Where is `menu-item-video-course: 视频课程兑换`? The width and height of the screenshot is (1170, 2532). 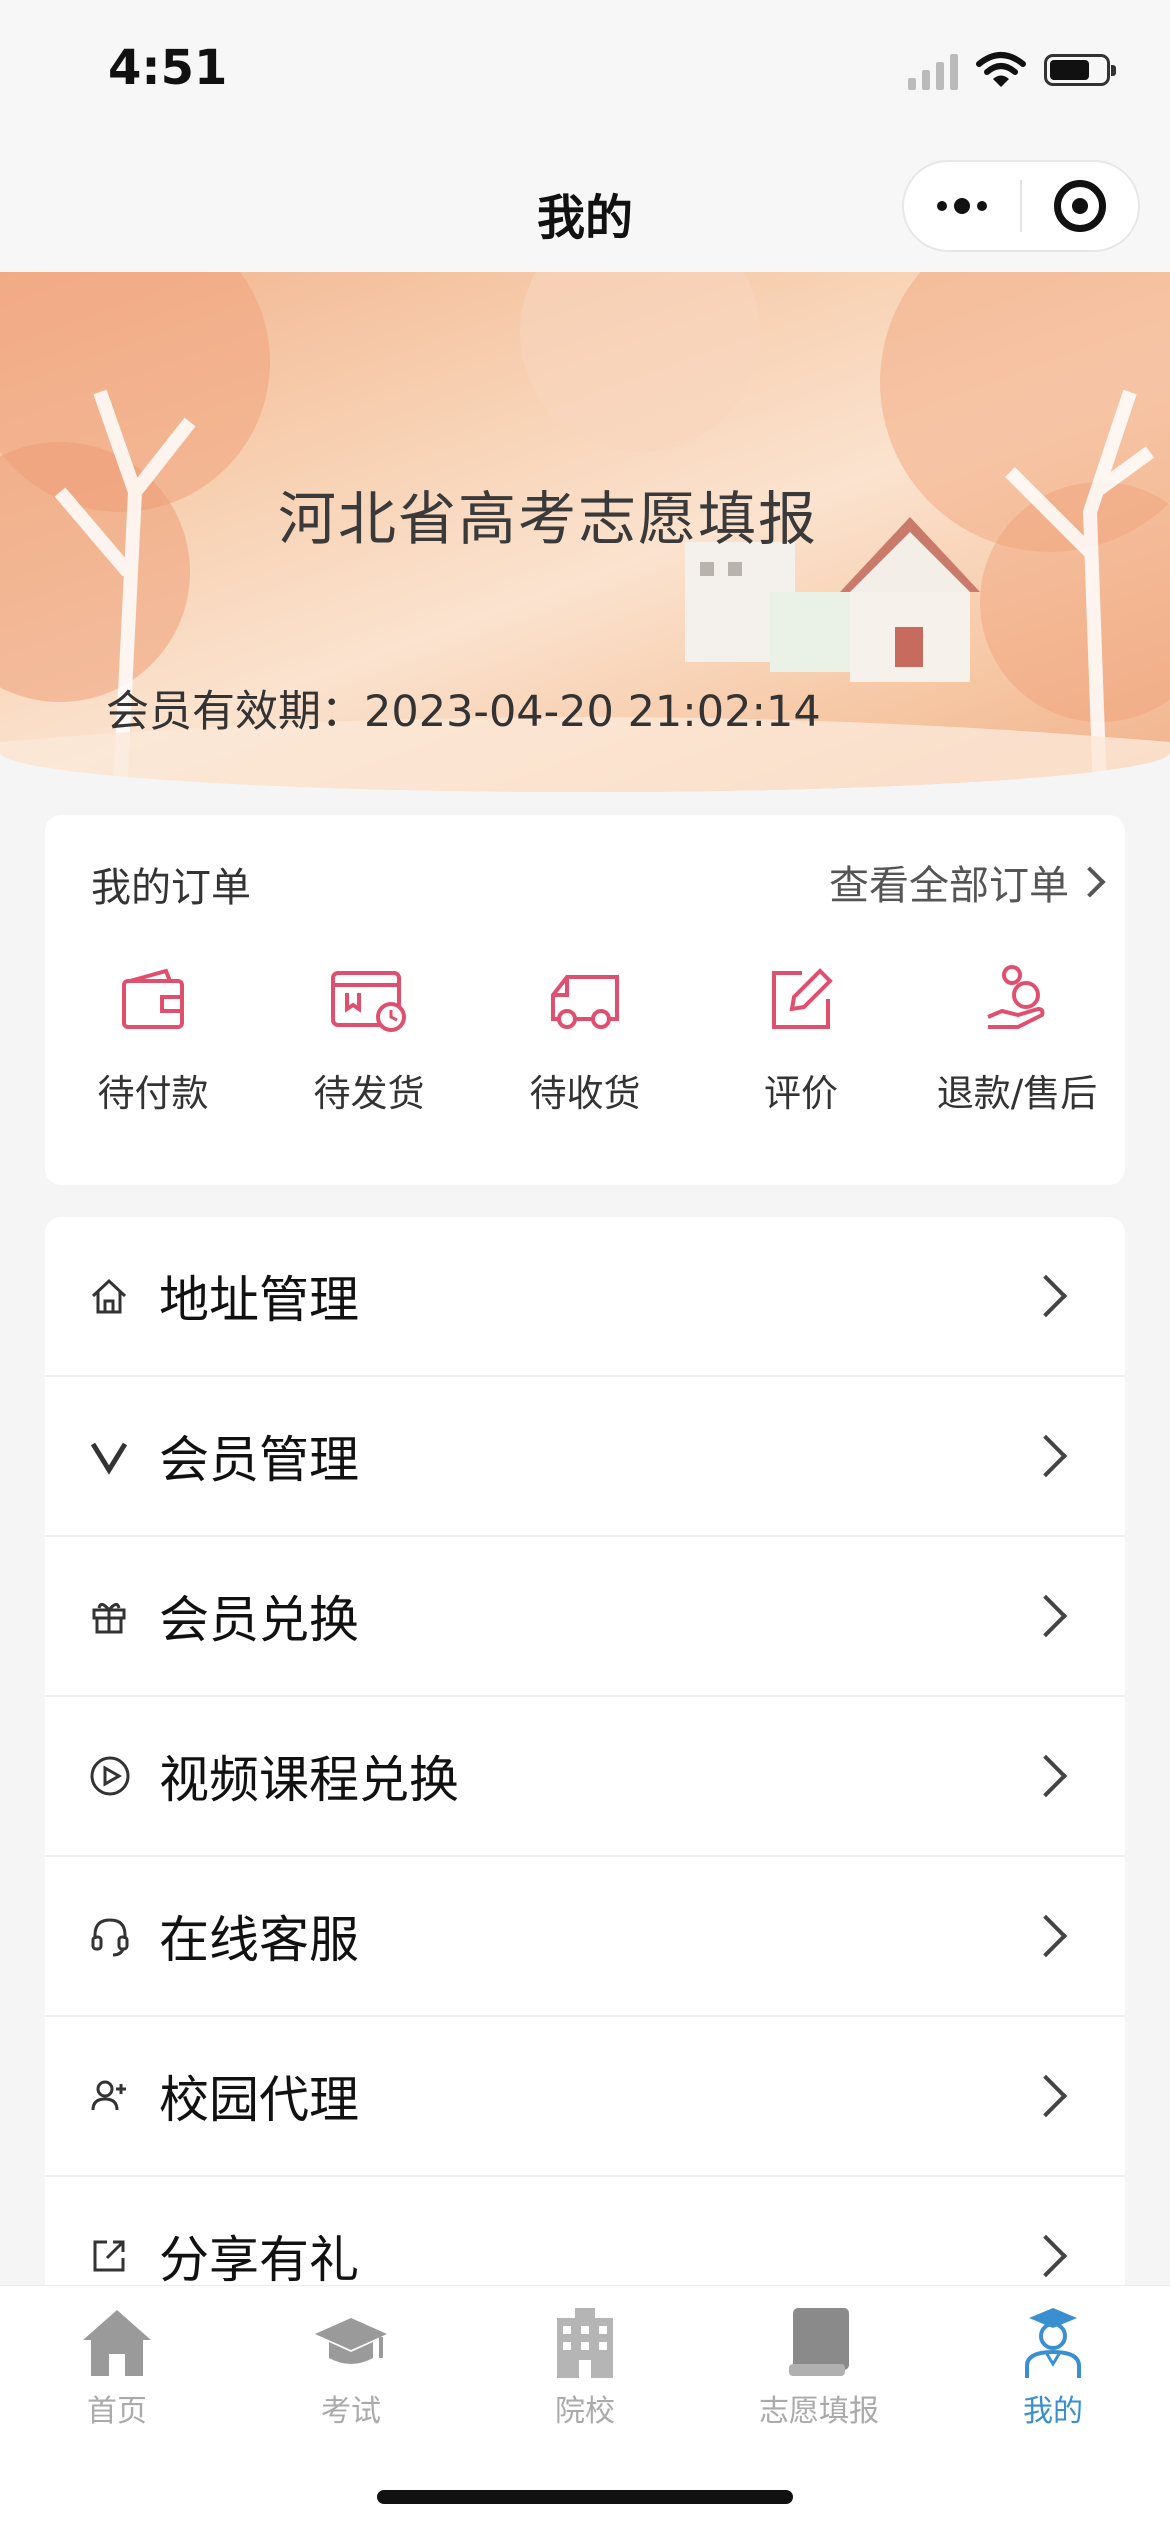
menu-item-video-course: 视频课程兑换 is located at coordinates (585, 1777).